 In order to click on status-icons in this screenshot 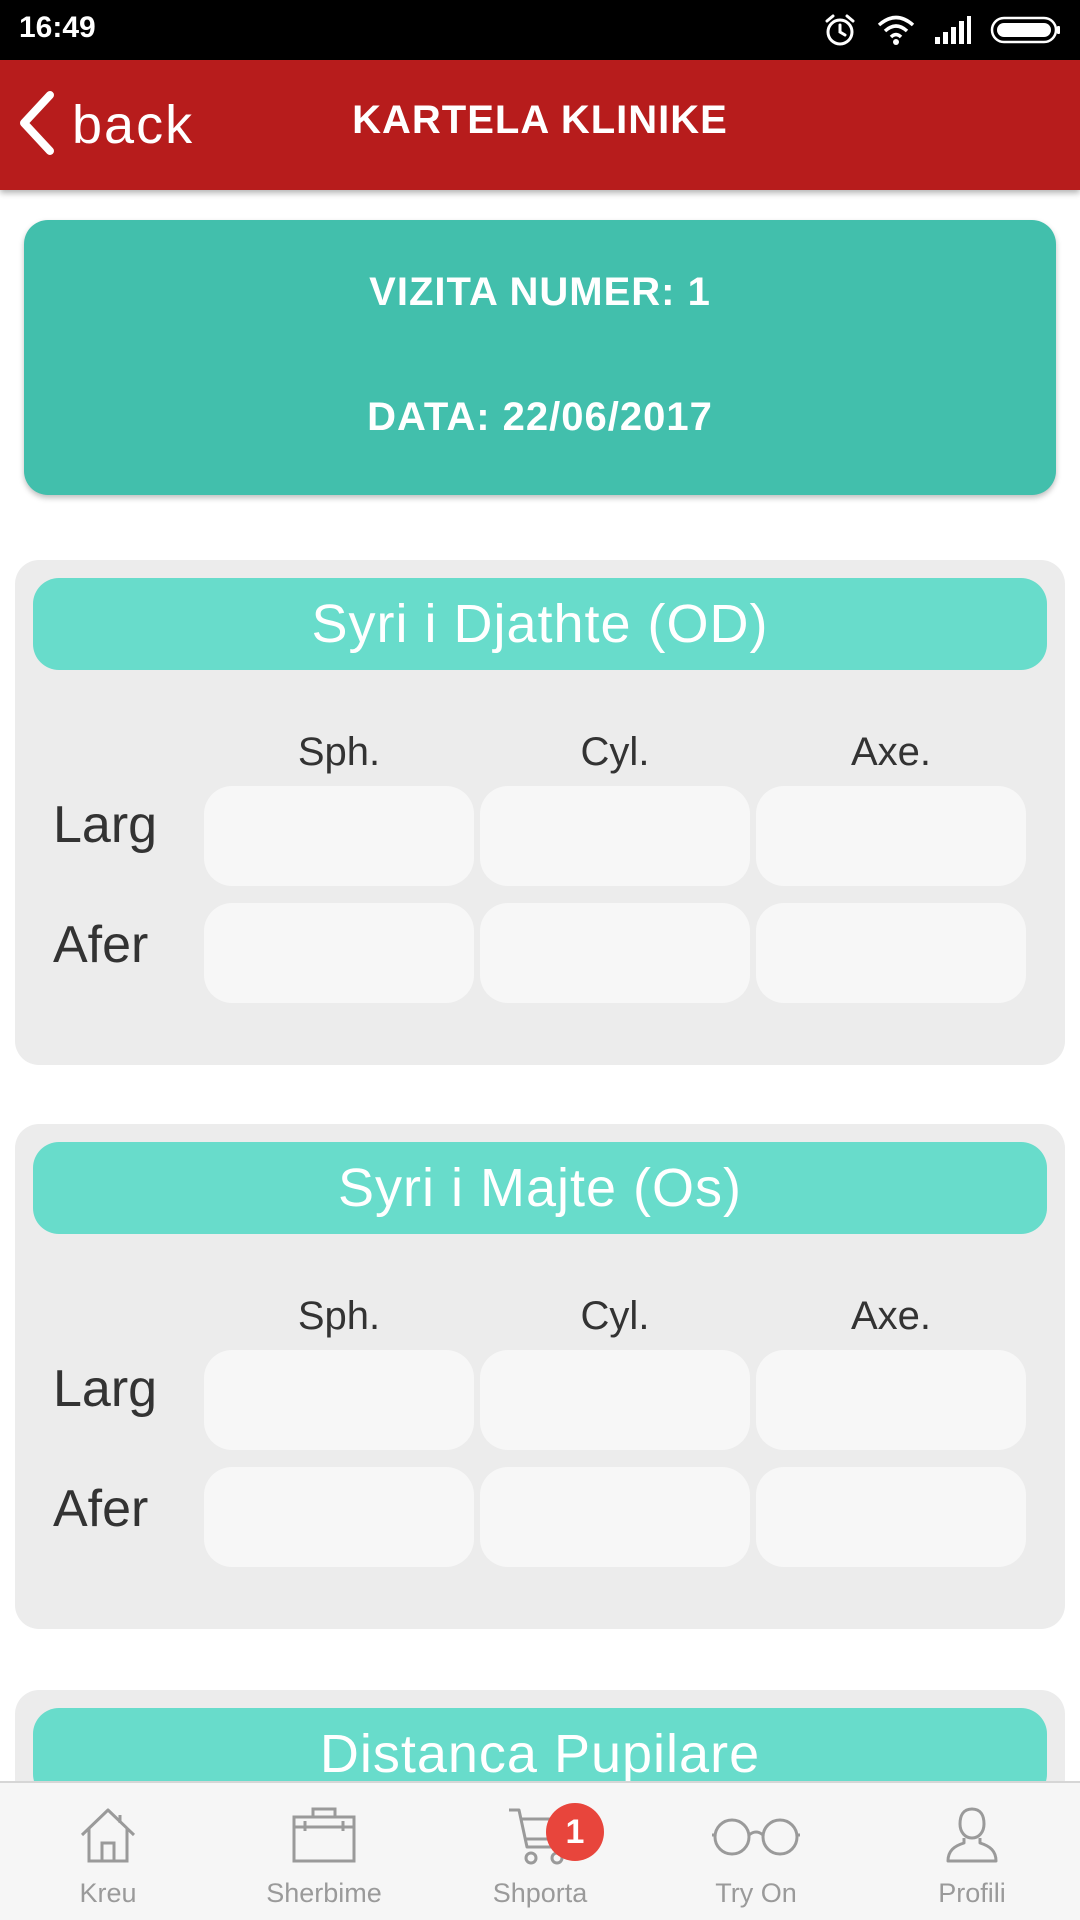, I will do `click(942, 30)`.